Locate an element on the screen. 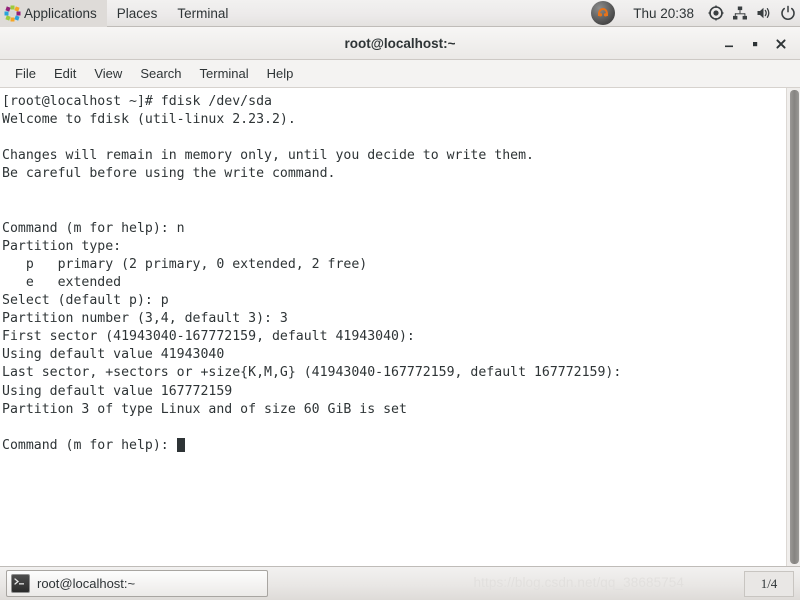 The height and width of the screenshot is (600, 800). maximize-button is located at coordinates (755, 44).